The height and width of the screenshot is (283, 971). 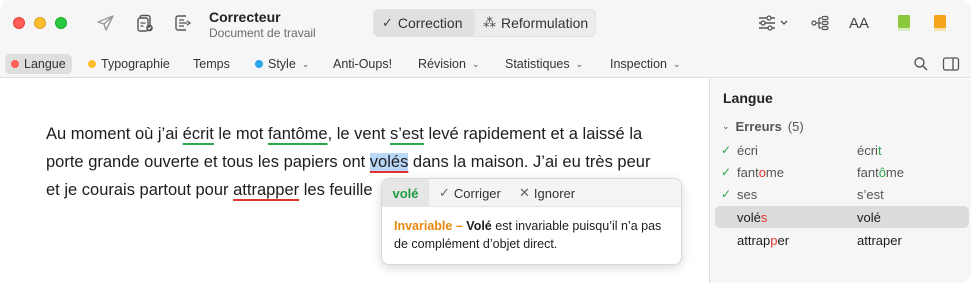 I want to click on error-original: ses, so click(x=747, y=194).